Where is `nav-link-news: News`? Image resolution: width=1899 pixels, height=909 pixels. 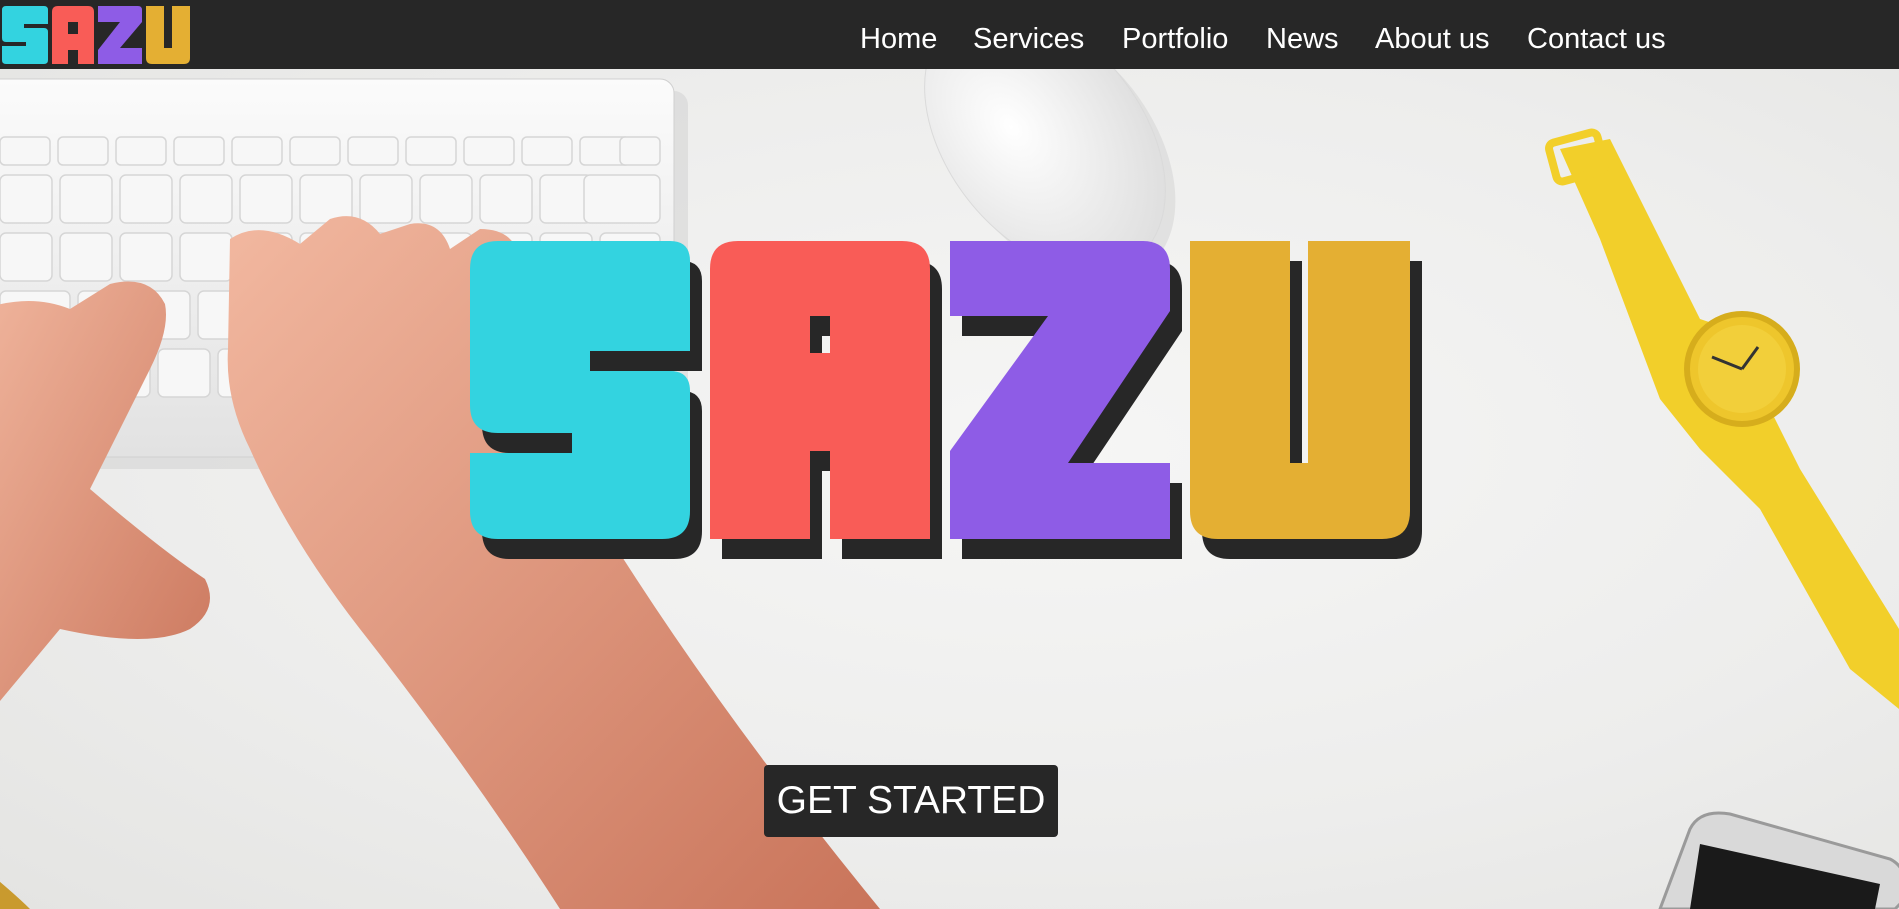
nav-link-news: News is located at coordinates (1302, 39).